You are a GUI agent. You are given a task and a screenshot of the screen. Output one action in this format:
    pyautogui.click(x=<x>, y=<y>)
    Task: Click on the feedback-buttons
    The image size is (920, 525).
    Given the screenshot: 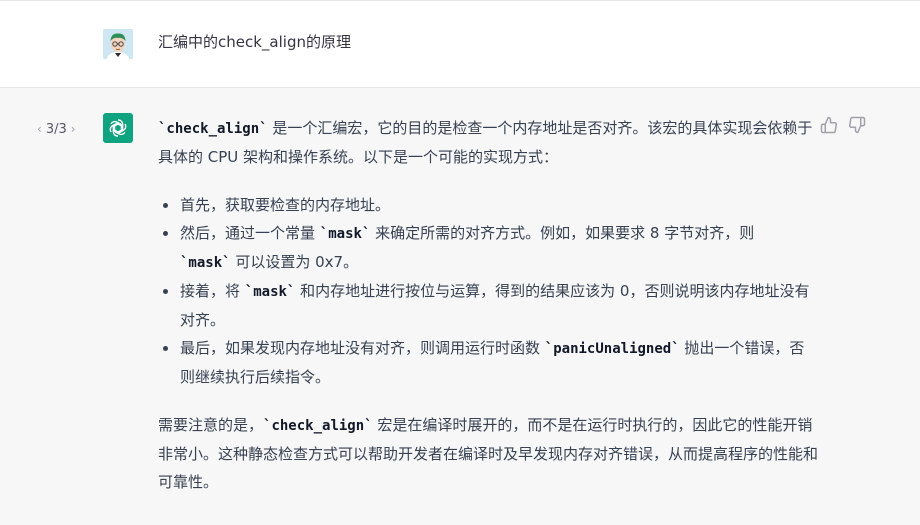 What is the action you would take?
    pyautogui.click(x=843, y=125)
    